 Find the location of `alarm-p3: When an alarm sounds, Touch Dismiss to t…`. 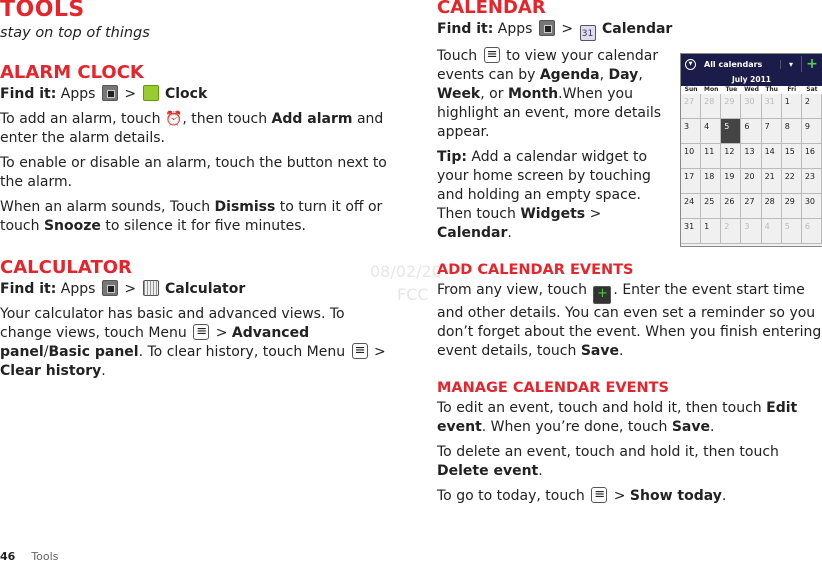

alarm-p3: When an alarm sounds, Touch Dismiss to t… is located at coordinates (191, 216).